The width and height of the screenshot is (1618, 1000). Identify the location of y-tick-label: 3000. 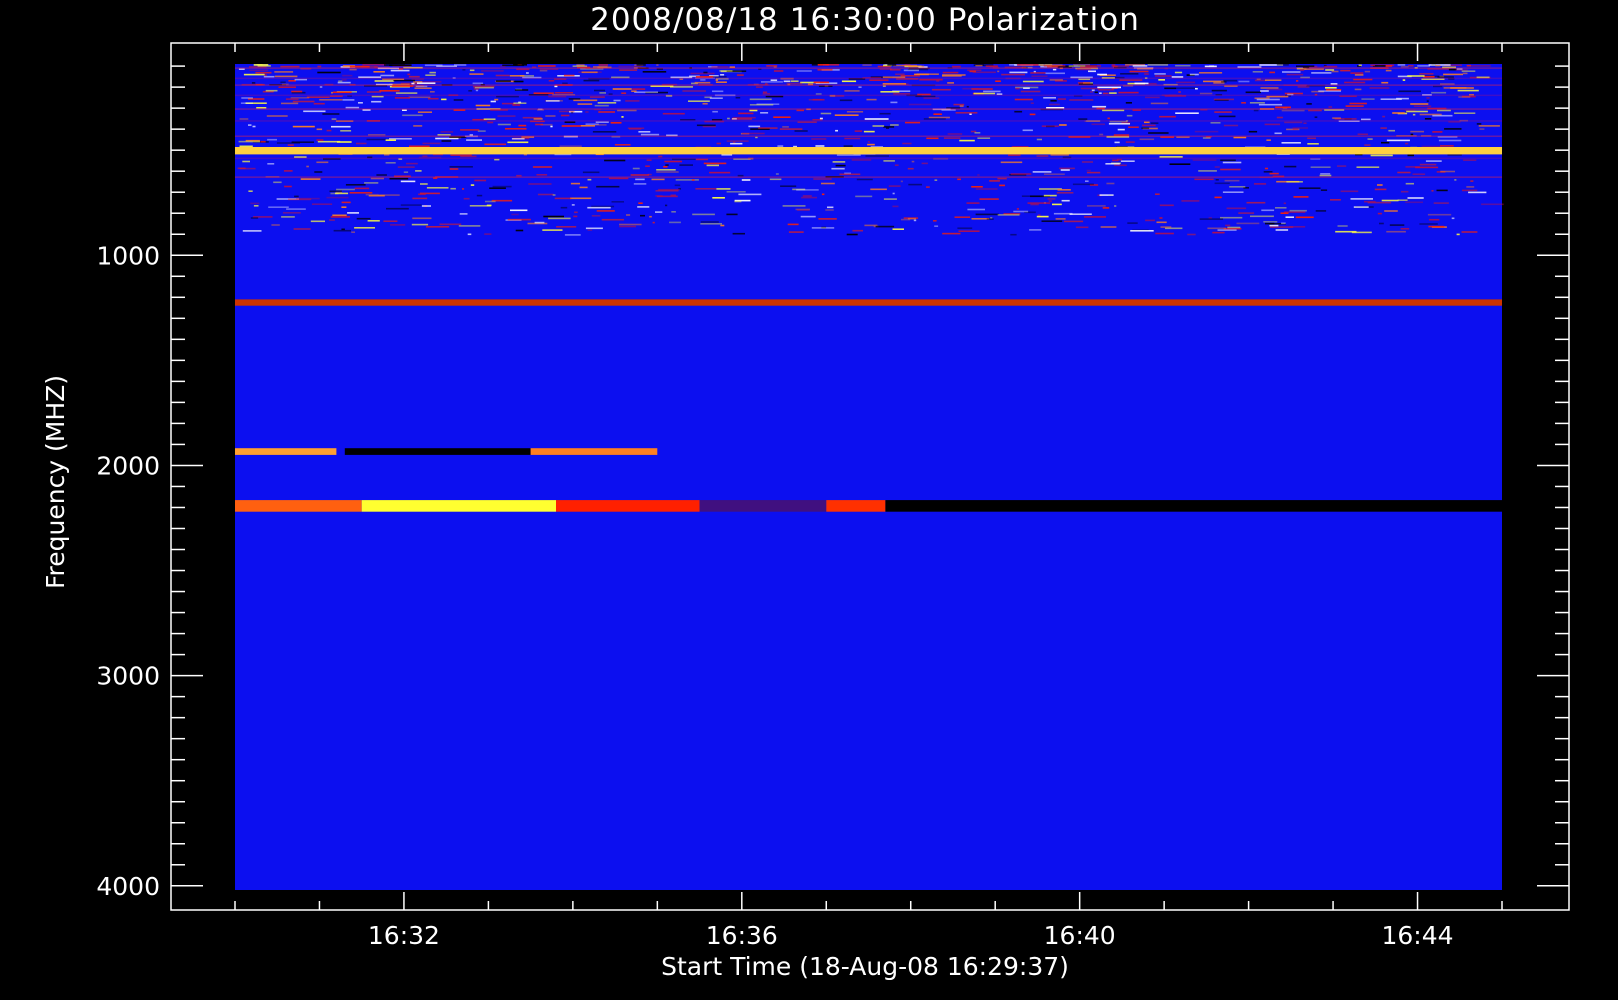
(128, 676).